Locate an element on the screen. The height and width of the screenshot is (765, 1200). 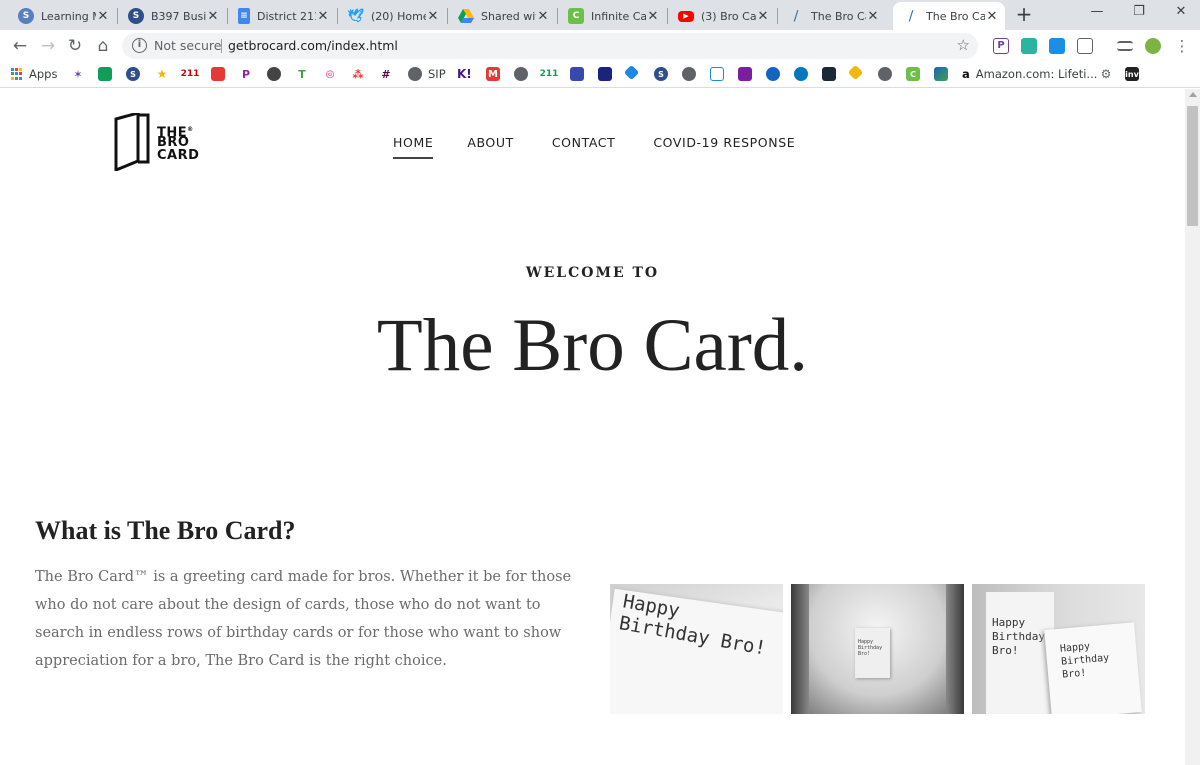
bookmark-box-icon is located at coordinates (717, 74).